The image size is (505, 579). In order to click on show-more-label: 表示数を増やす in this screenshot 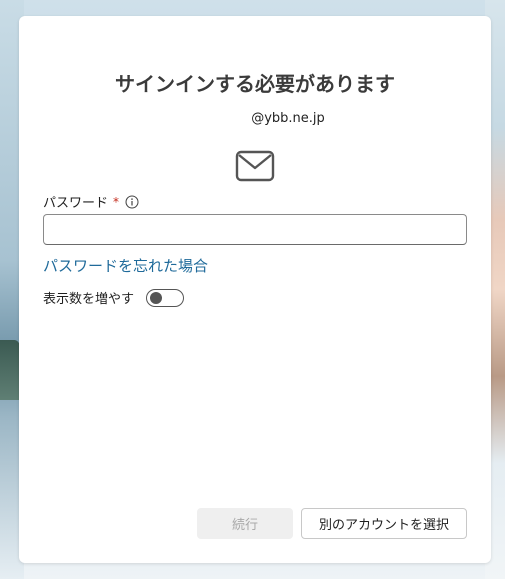, I will do `click(89, 299)`.